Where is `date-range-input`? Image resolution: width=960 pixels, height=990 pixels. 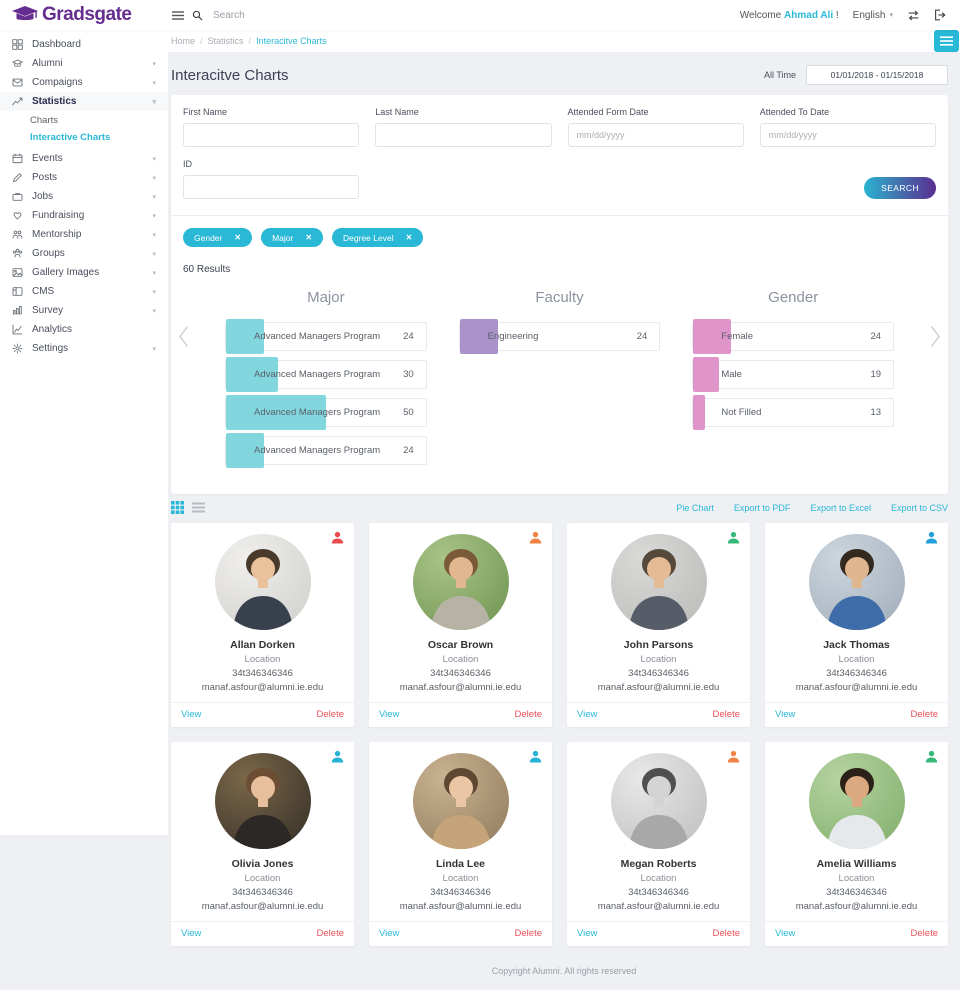 date-range-input is located at coordinates (877, 75).